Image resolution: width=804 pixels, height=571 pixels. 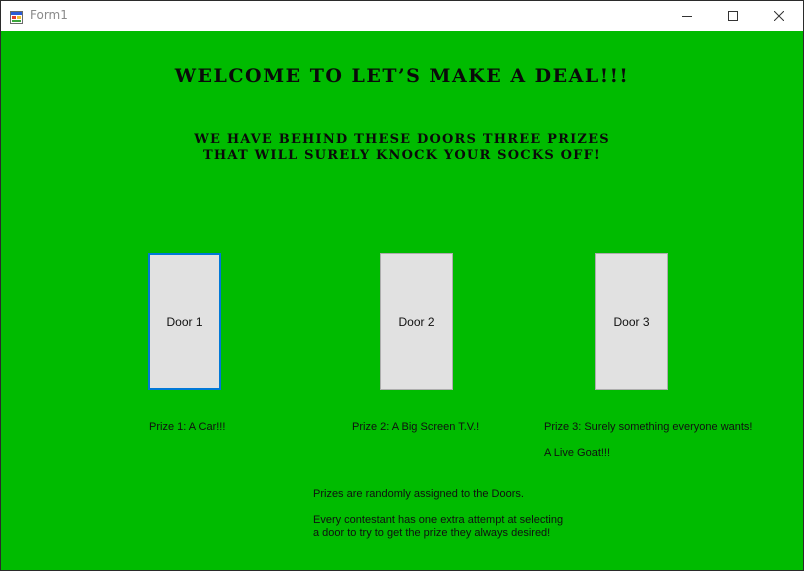 I want to click on minimize-icon, so click(x=687, y=16).